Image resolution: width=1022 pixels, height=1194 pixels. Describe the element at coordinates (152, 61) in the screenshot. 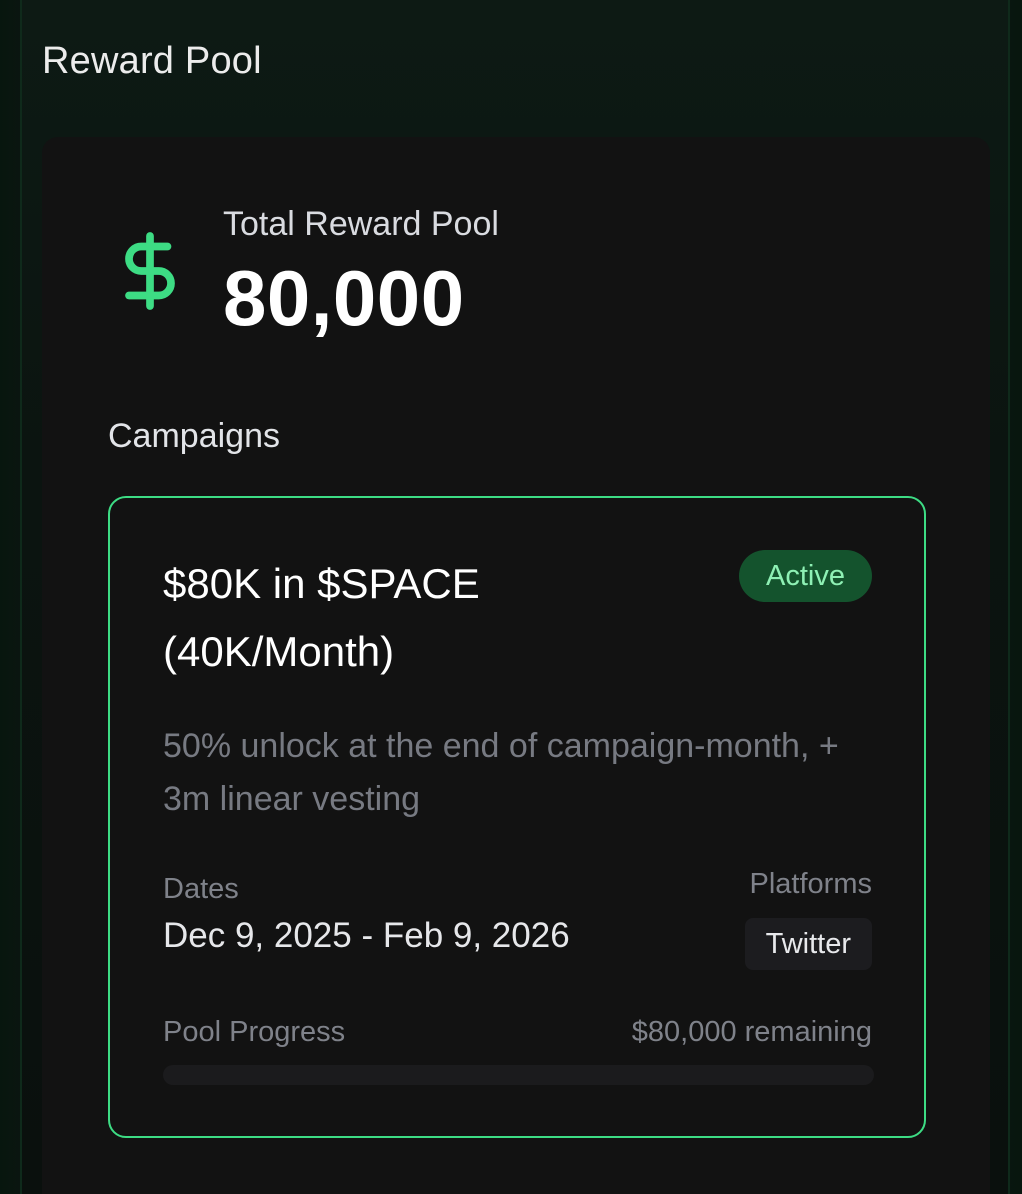

I see `section-title: Reward Pool` at that location.